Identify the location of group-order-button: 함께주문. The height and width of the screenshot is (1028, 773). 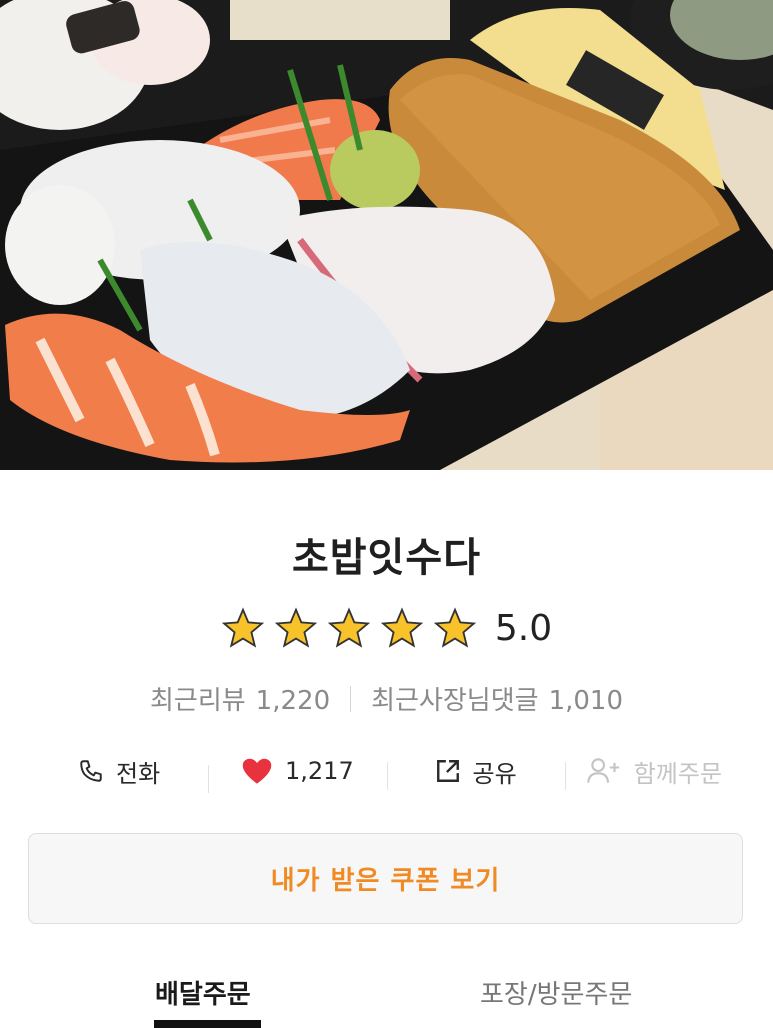
(653, 772).